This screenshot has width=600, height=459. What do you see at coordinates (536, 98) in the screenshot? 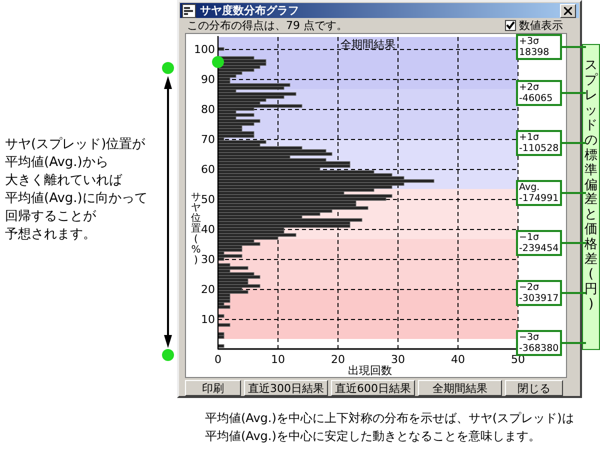
I see `sigma-value: -46065` at bounding box center [536, 98].